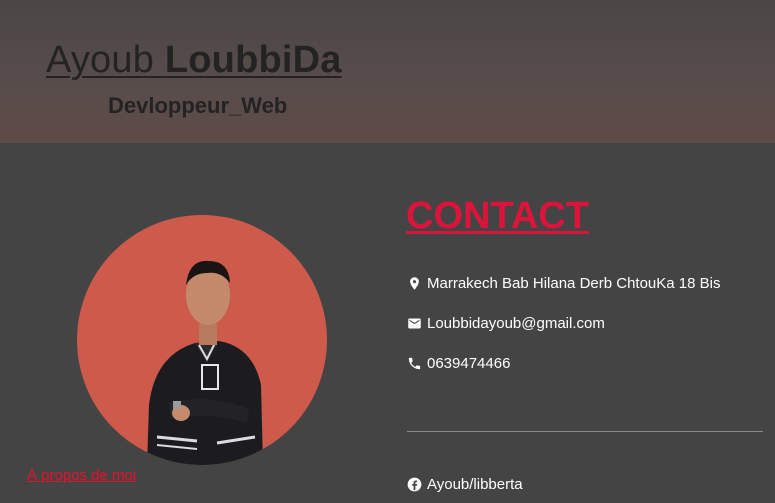 This screenshot has height=503, width=775. Describe the element at coordinates (475, 484) in the screenshot. I see `facebook-text: Ayoub/libberta` at that location.